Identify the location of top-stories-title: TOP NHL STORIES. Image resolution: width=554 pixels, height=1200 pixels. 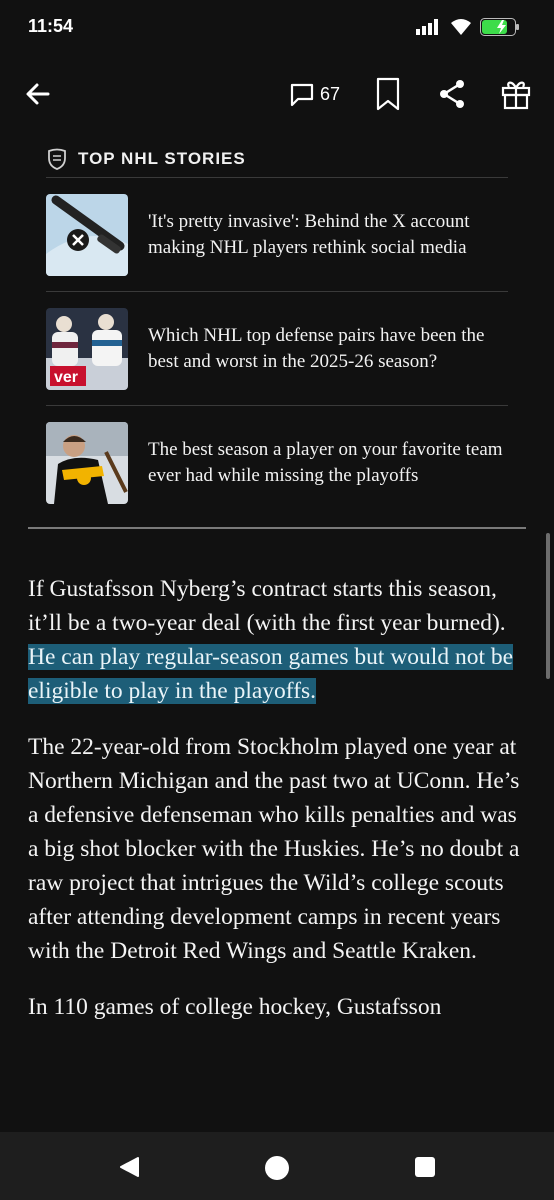
(162, 158).